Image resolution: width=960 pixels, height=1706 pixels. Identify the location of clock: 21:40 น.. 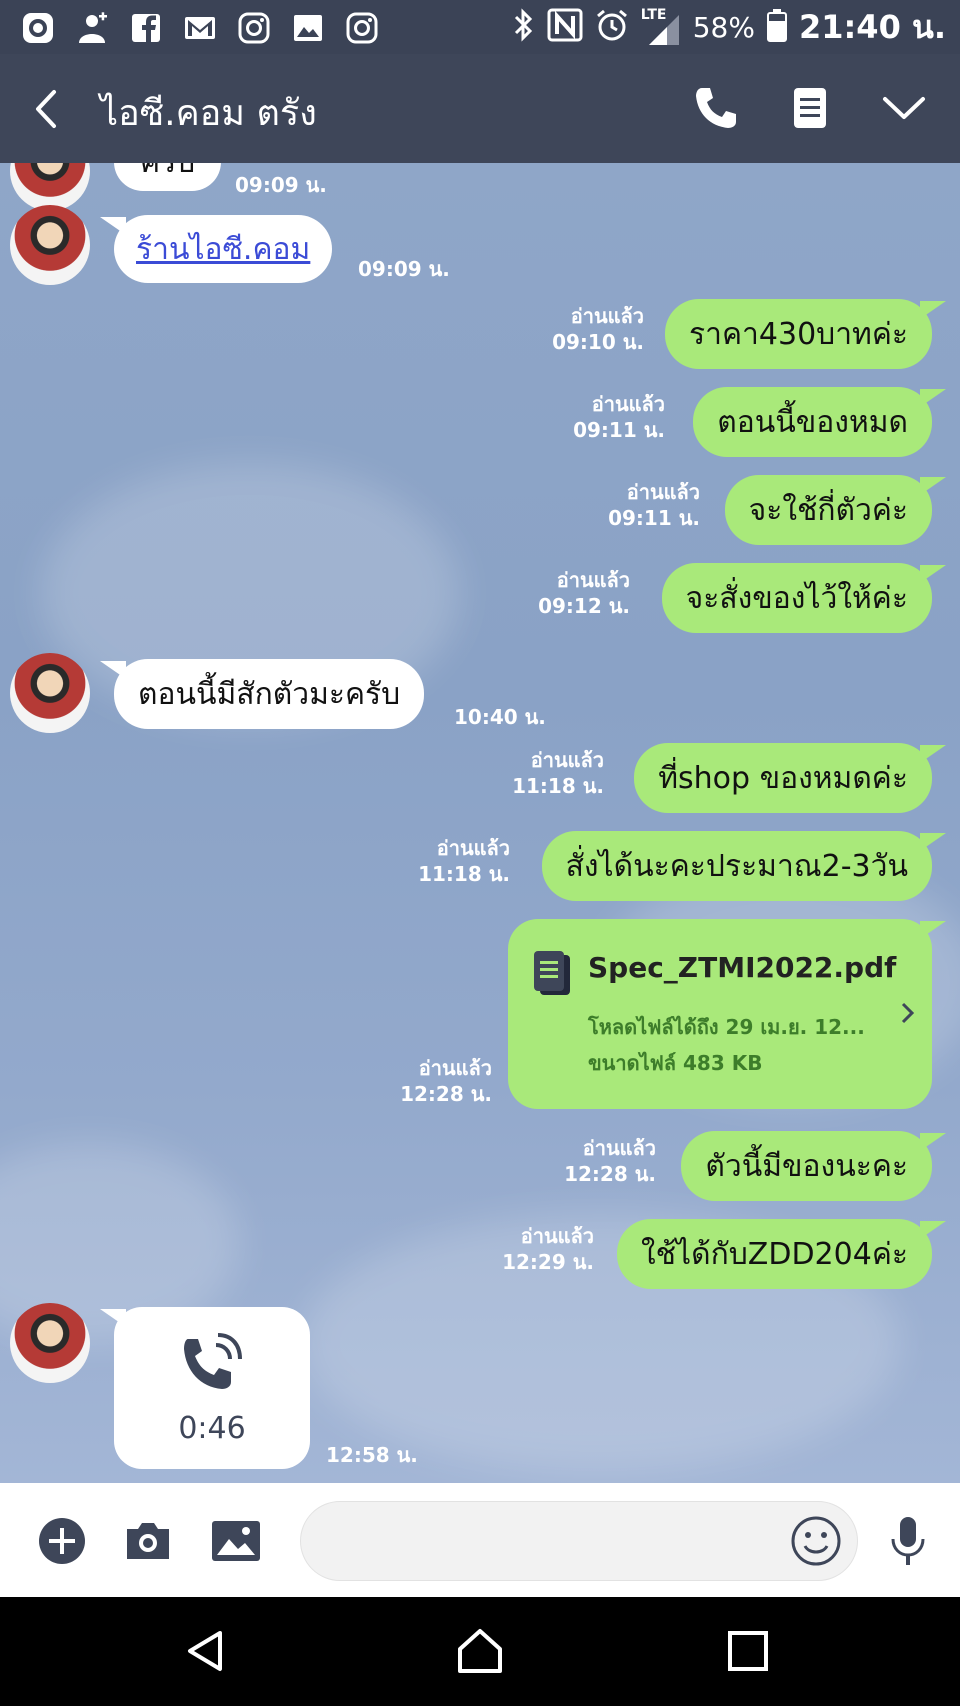
(872, 26).